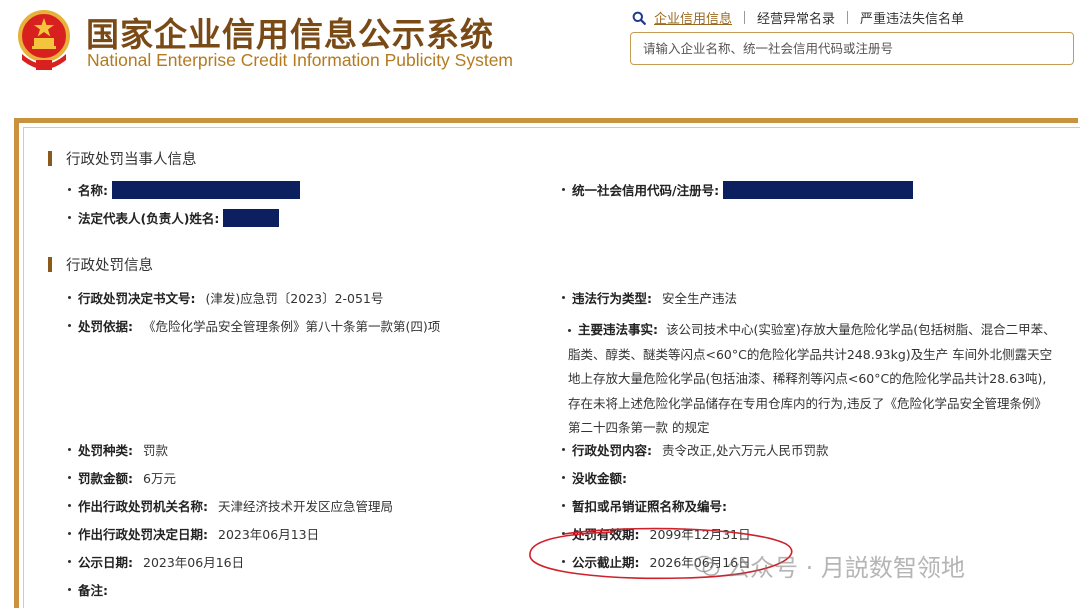 This screenshot has height=608, width=1080. What do you see at coordinates (745, 450) in the screenshot?
I see `field-value: 责令改正,处六万元人民币罚款` at bounding box center [745, 450].